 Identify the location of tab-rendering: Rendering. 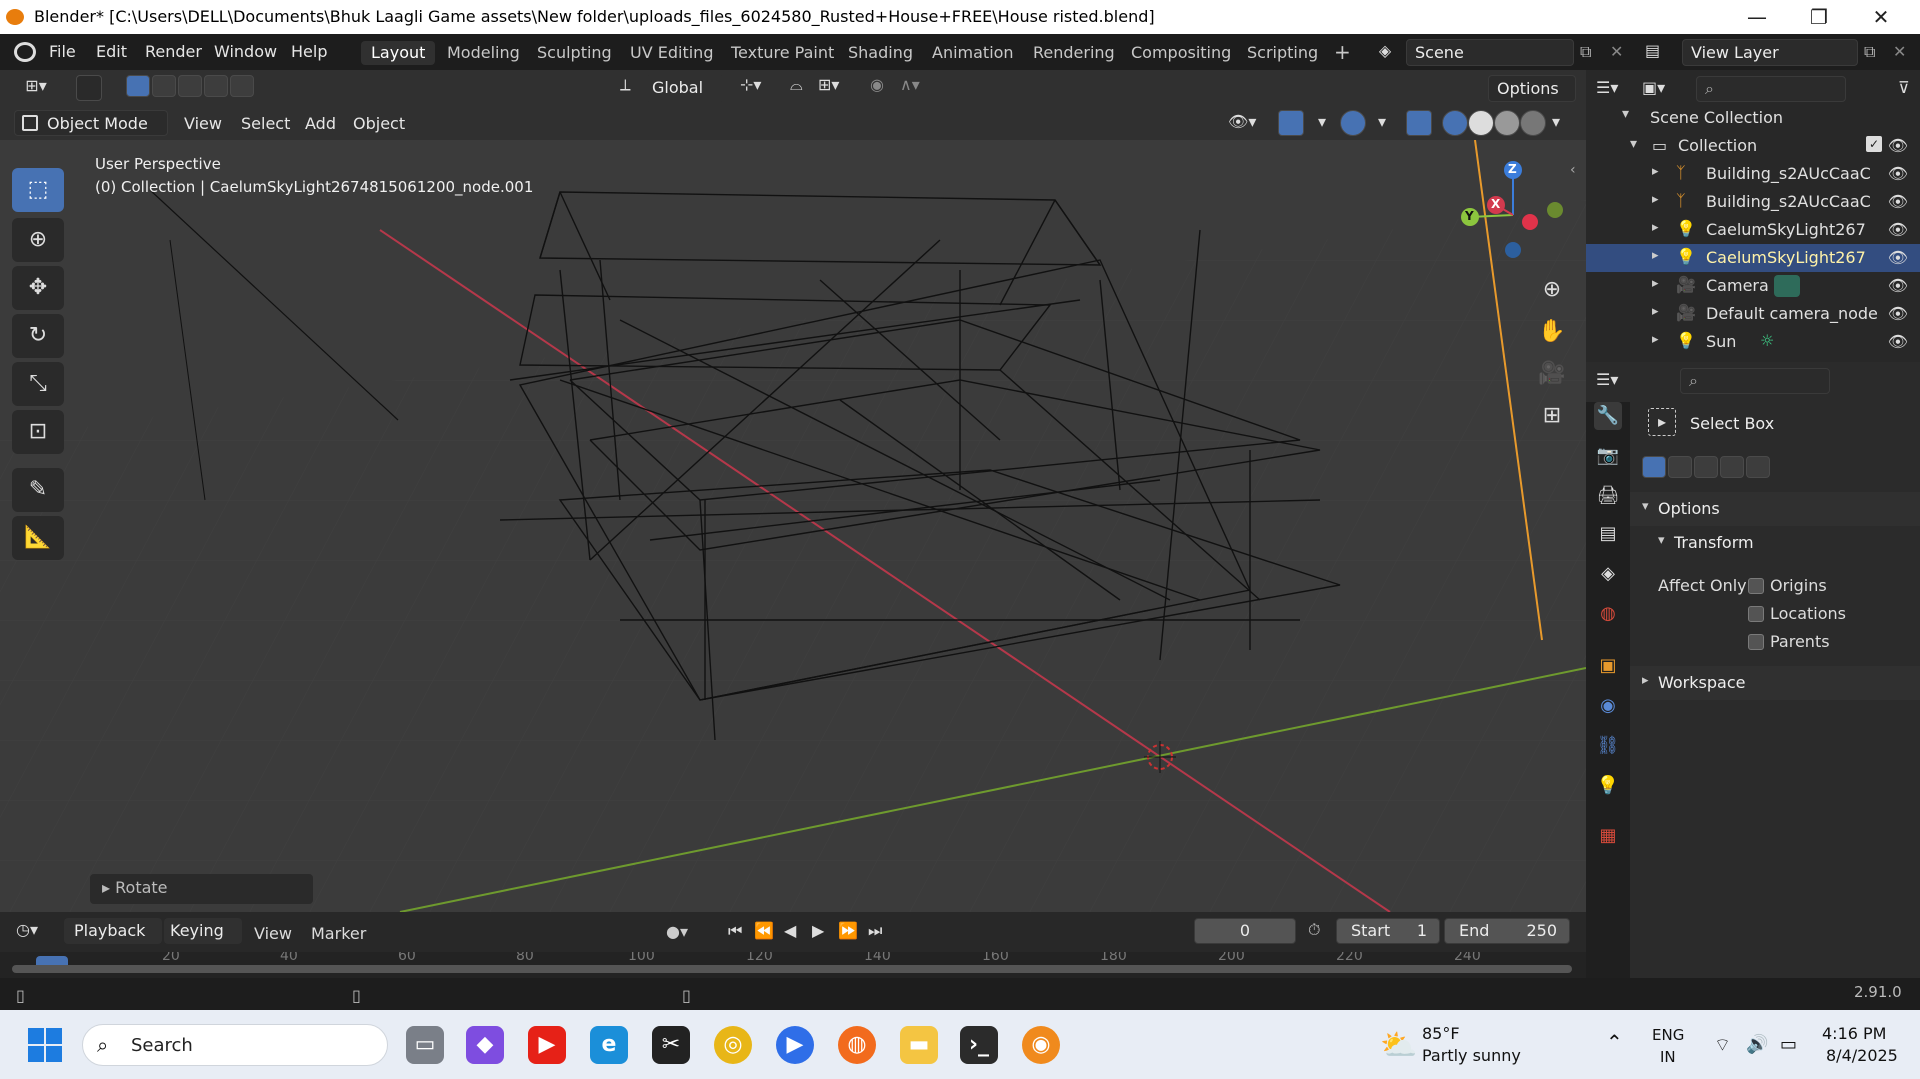
(1074, 53).